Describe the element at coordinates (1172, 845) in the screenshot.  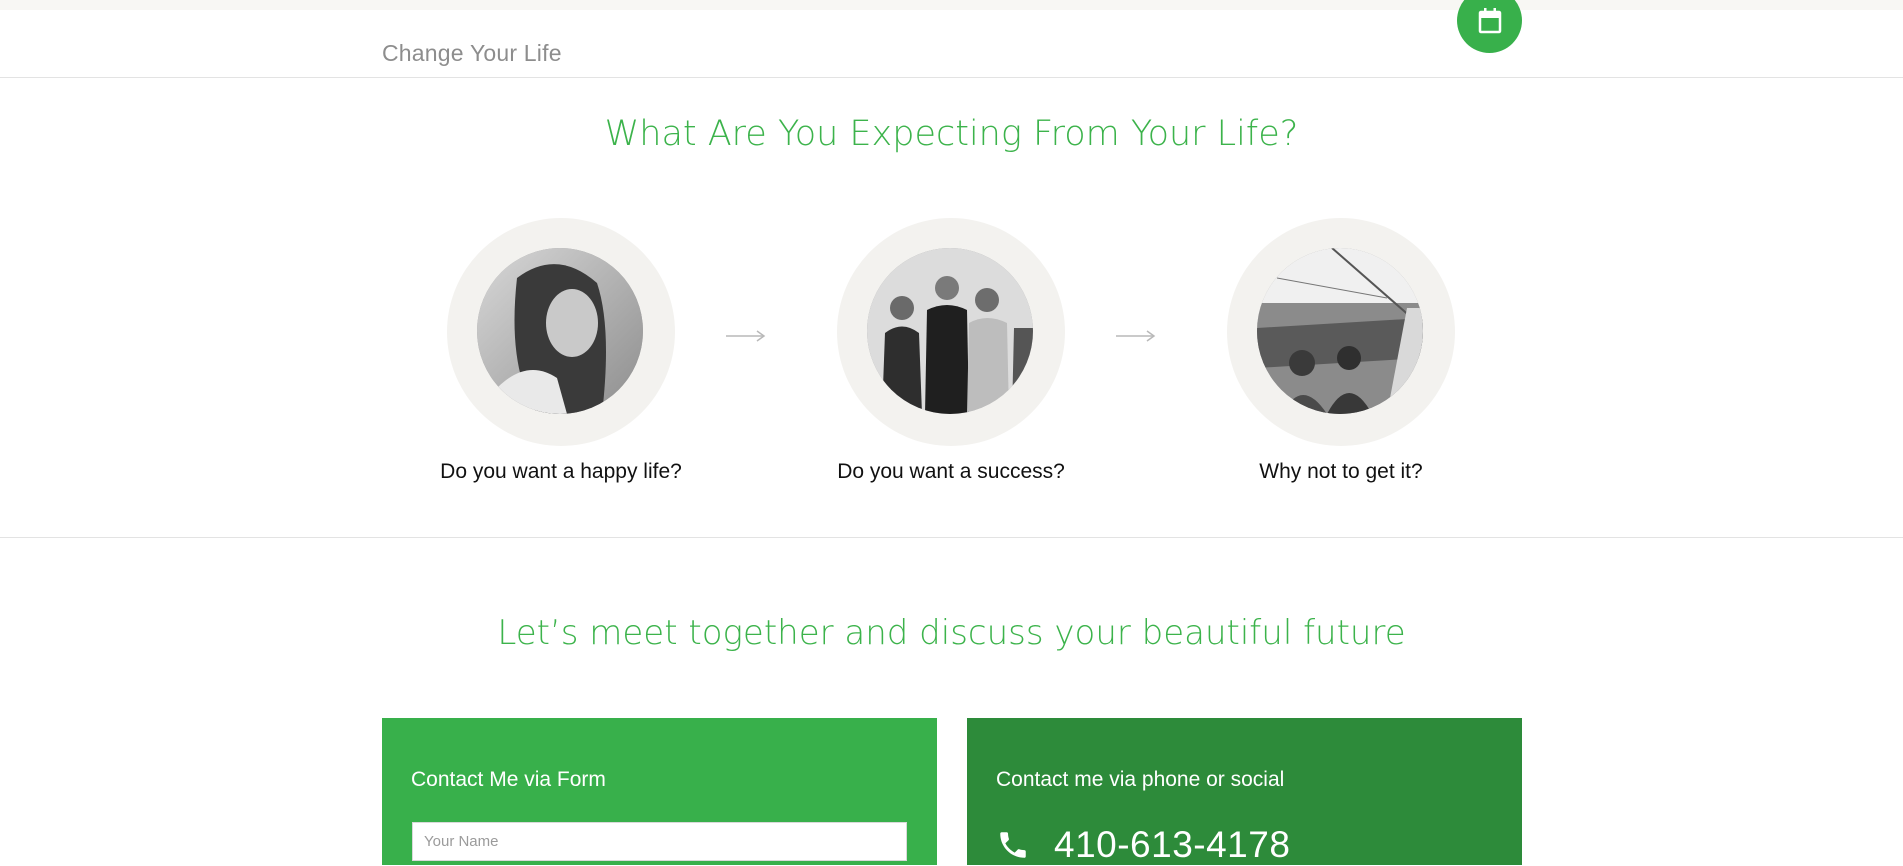
I see `phone-link: 410-613-4178` at that location.